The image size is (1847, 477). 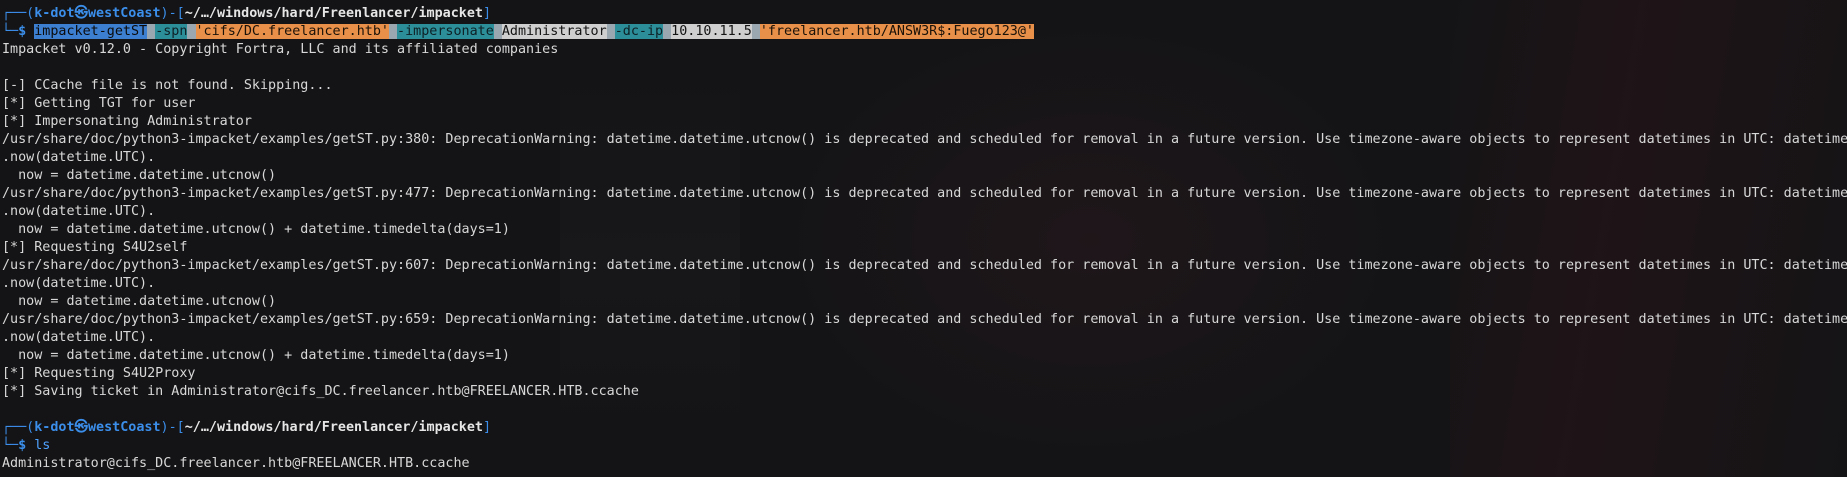 What do you see at coordinates (896, 31) in the screenshot?
I see `command-target: 'freelancer.htb/ANSW3R$:Fuego123@'` at bounding box center [896, 31].